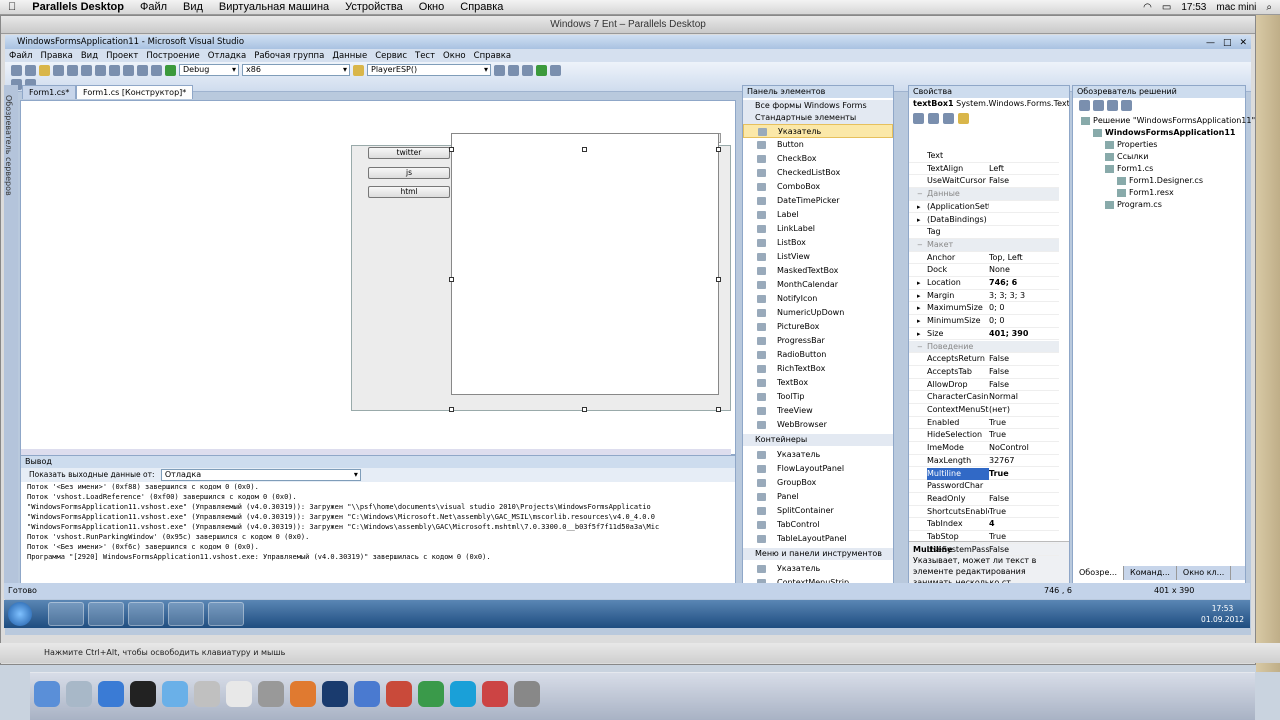 This screenshot has height=720, width=1280. I want to click on explorer-icon, so click(106, 614).